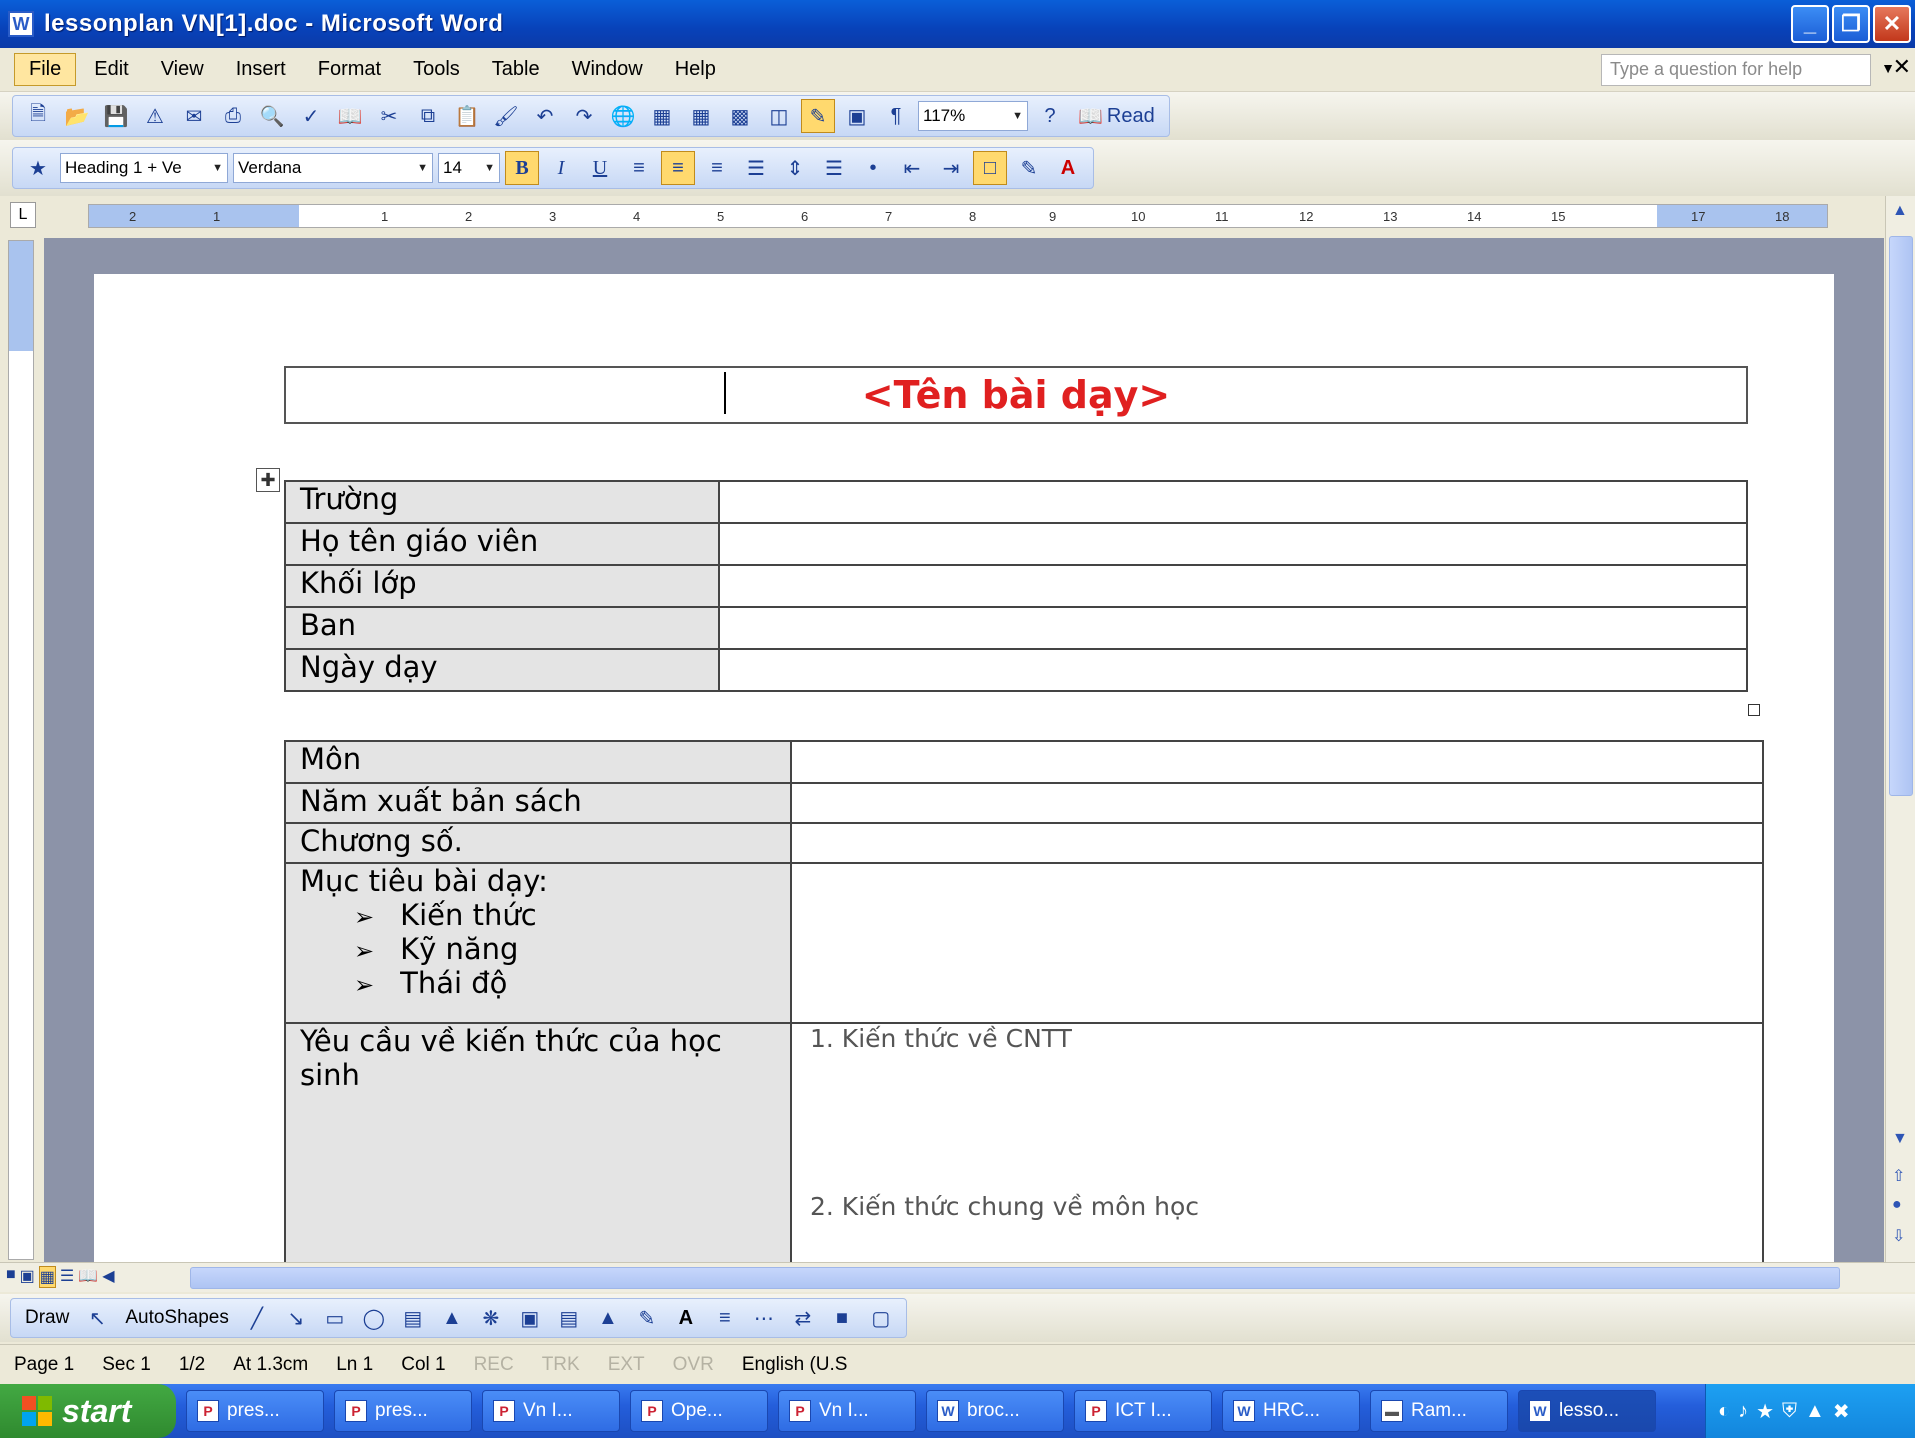 This screenshot has height=1438, width=1915. Describe the element at coordinates (779, 116) in the screenshot. I see `columns-icon: ◫` at that location.